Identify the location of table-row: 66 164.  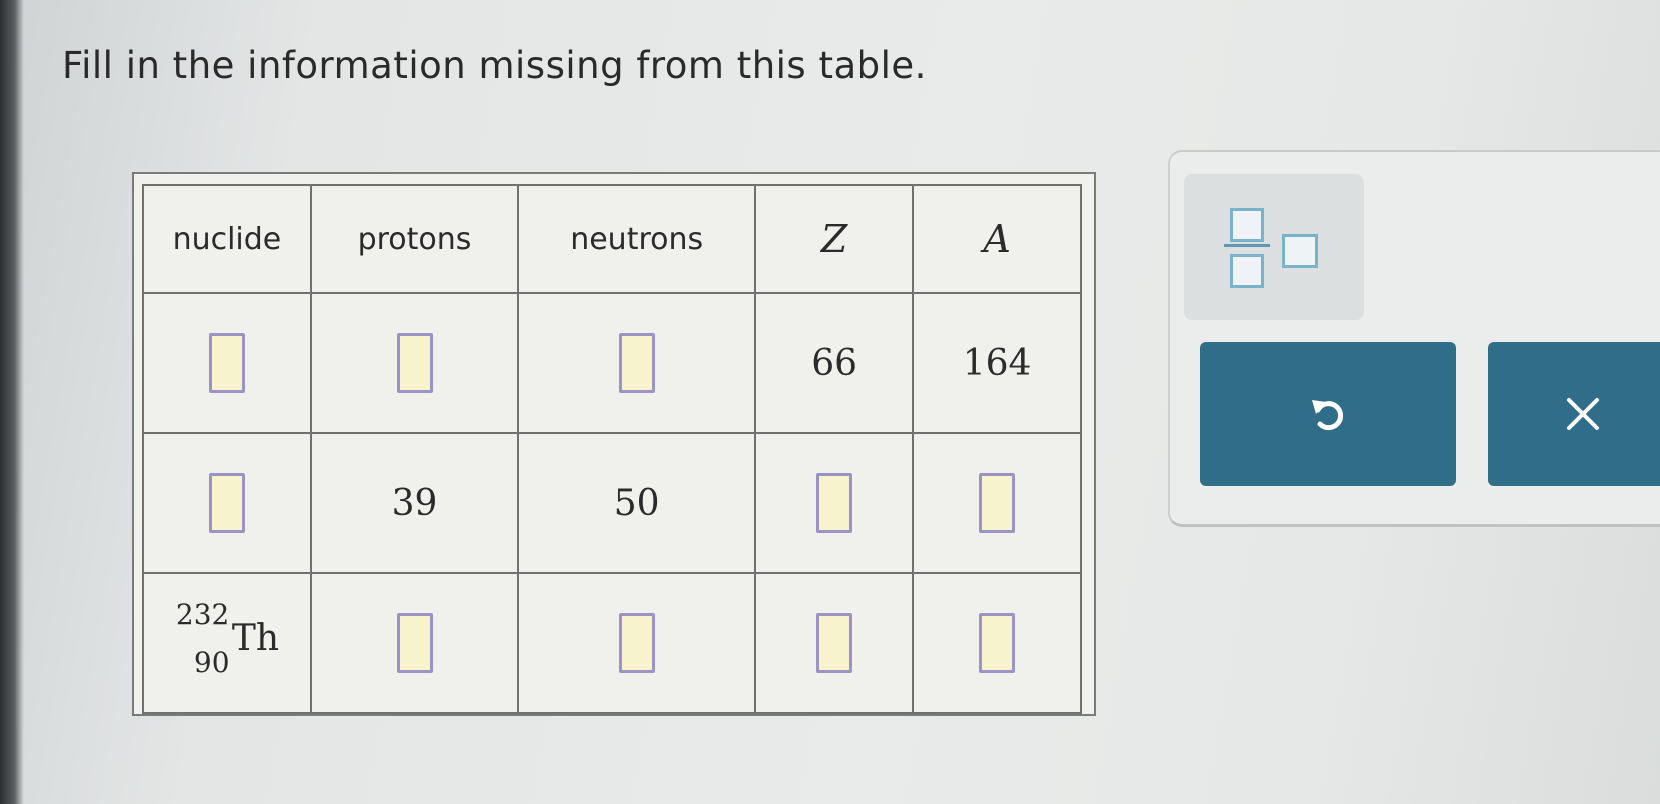
(612, 363).